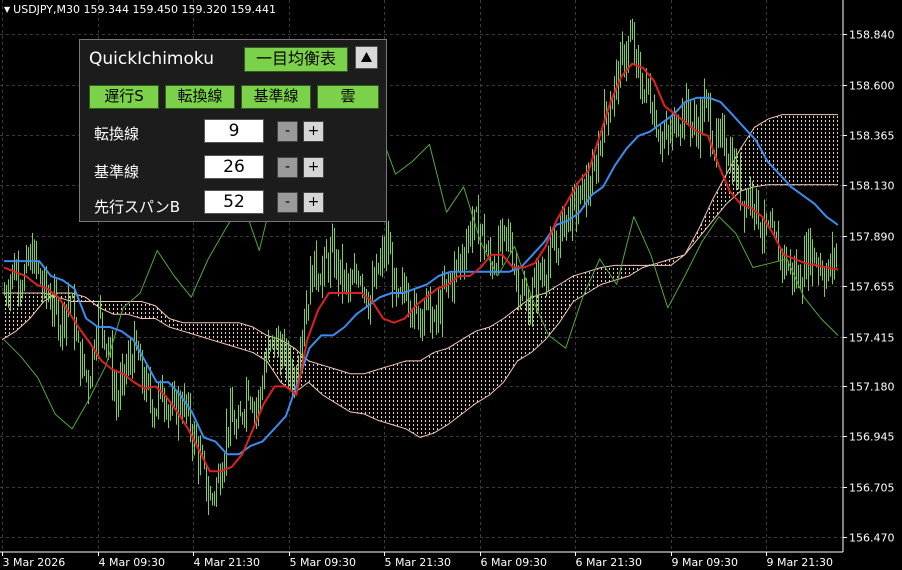 The height and width of the screenshot is (570, 902). What do you see at coordinates (313, 167) in the screenshot?
I see `kijun-increment-button: +` at bounding box center [313, 167].